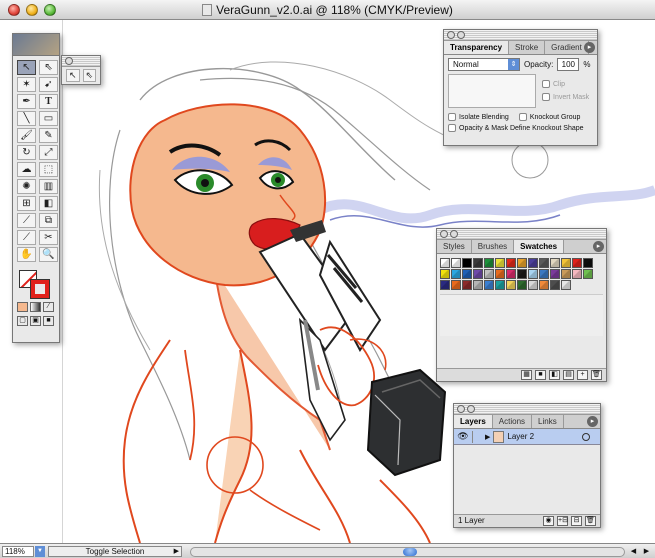 The height and width of the screenshot is (558, 655). I want to click on graph-icon: ▥, so click(48, 186).